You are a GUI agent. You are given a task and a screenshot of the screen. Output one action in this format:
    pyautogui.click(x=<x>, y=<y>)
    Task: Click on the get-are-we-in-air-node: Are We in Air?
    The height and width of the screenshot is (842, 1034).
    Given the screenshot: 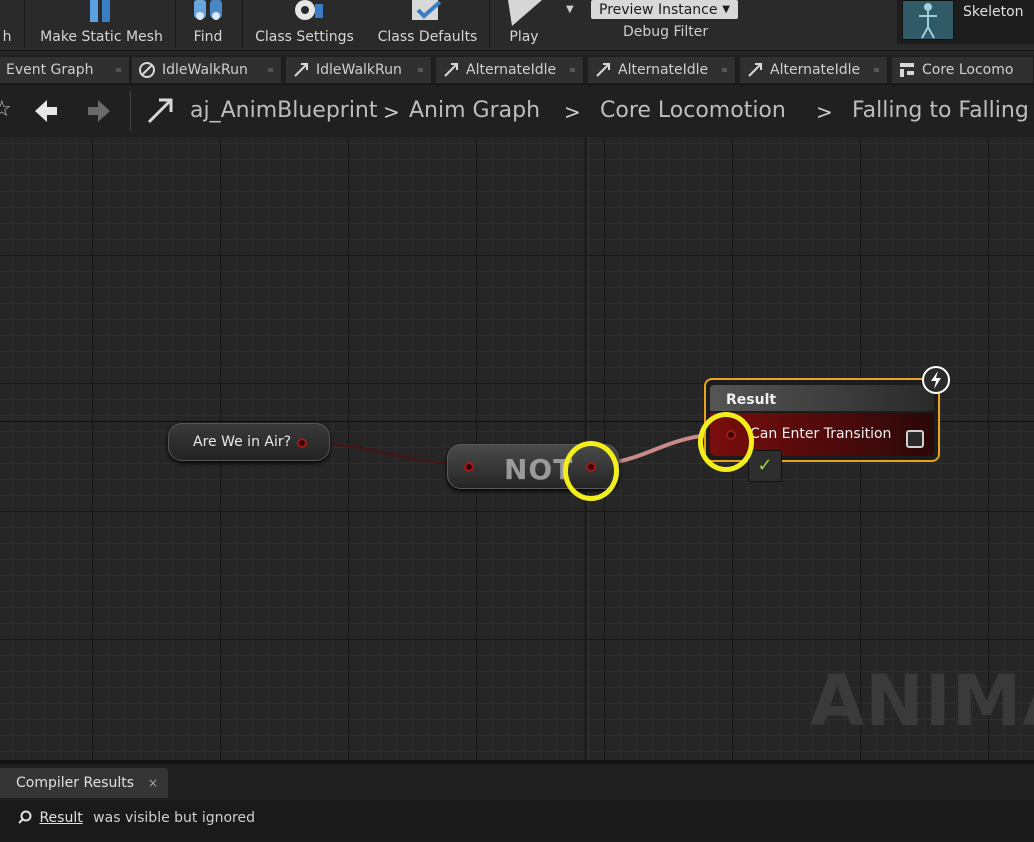 What is the action you would take?
    pyautogui.click(x=249, y=442)
    